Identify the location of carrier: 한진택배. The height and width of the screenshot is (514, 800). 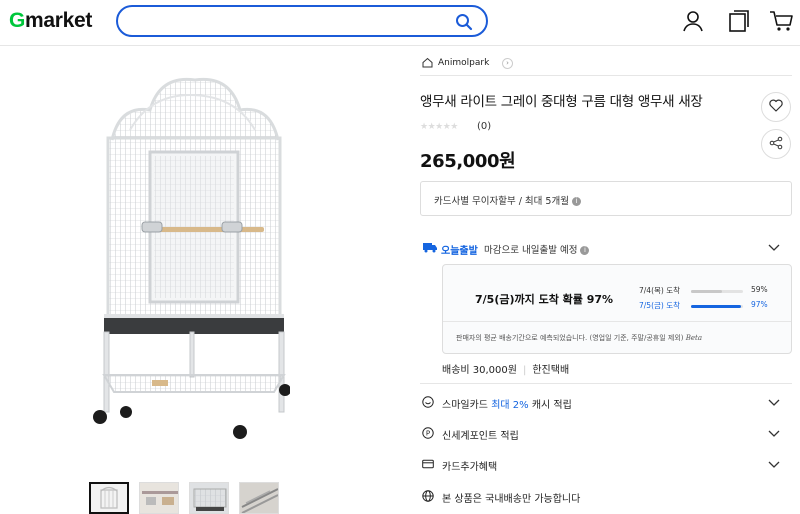
(551, 370).